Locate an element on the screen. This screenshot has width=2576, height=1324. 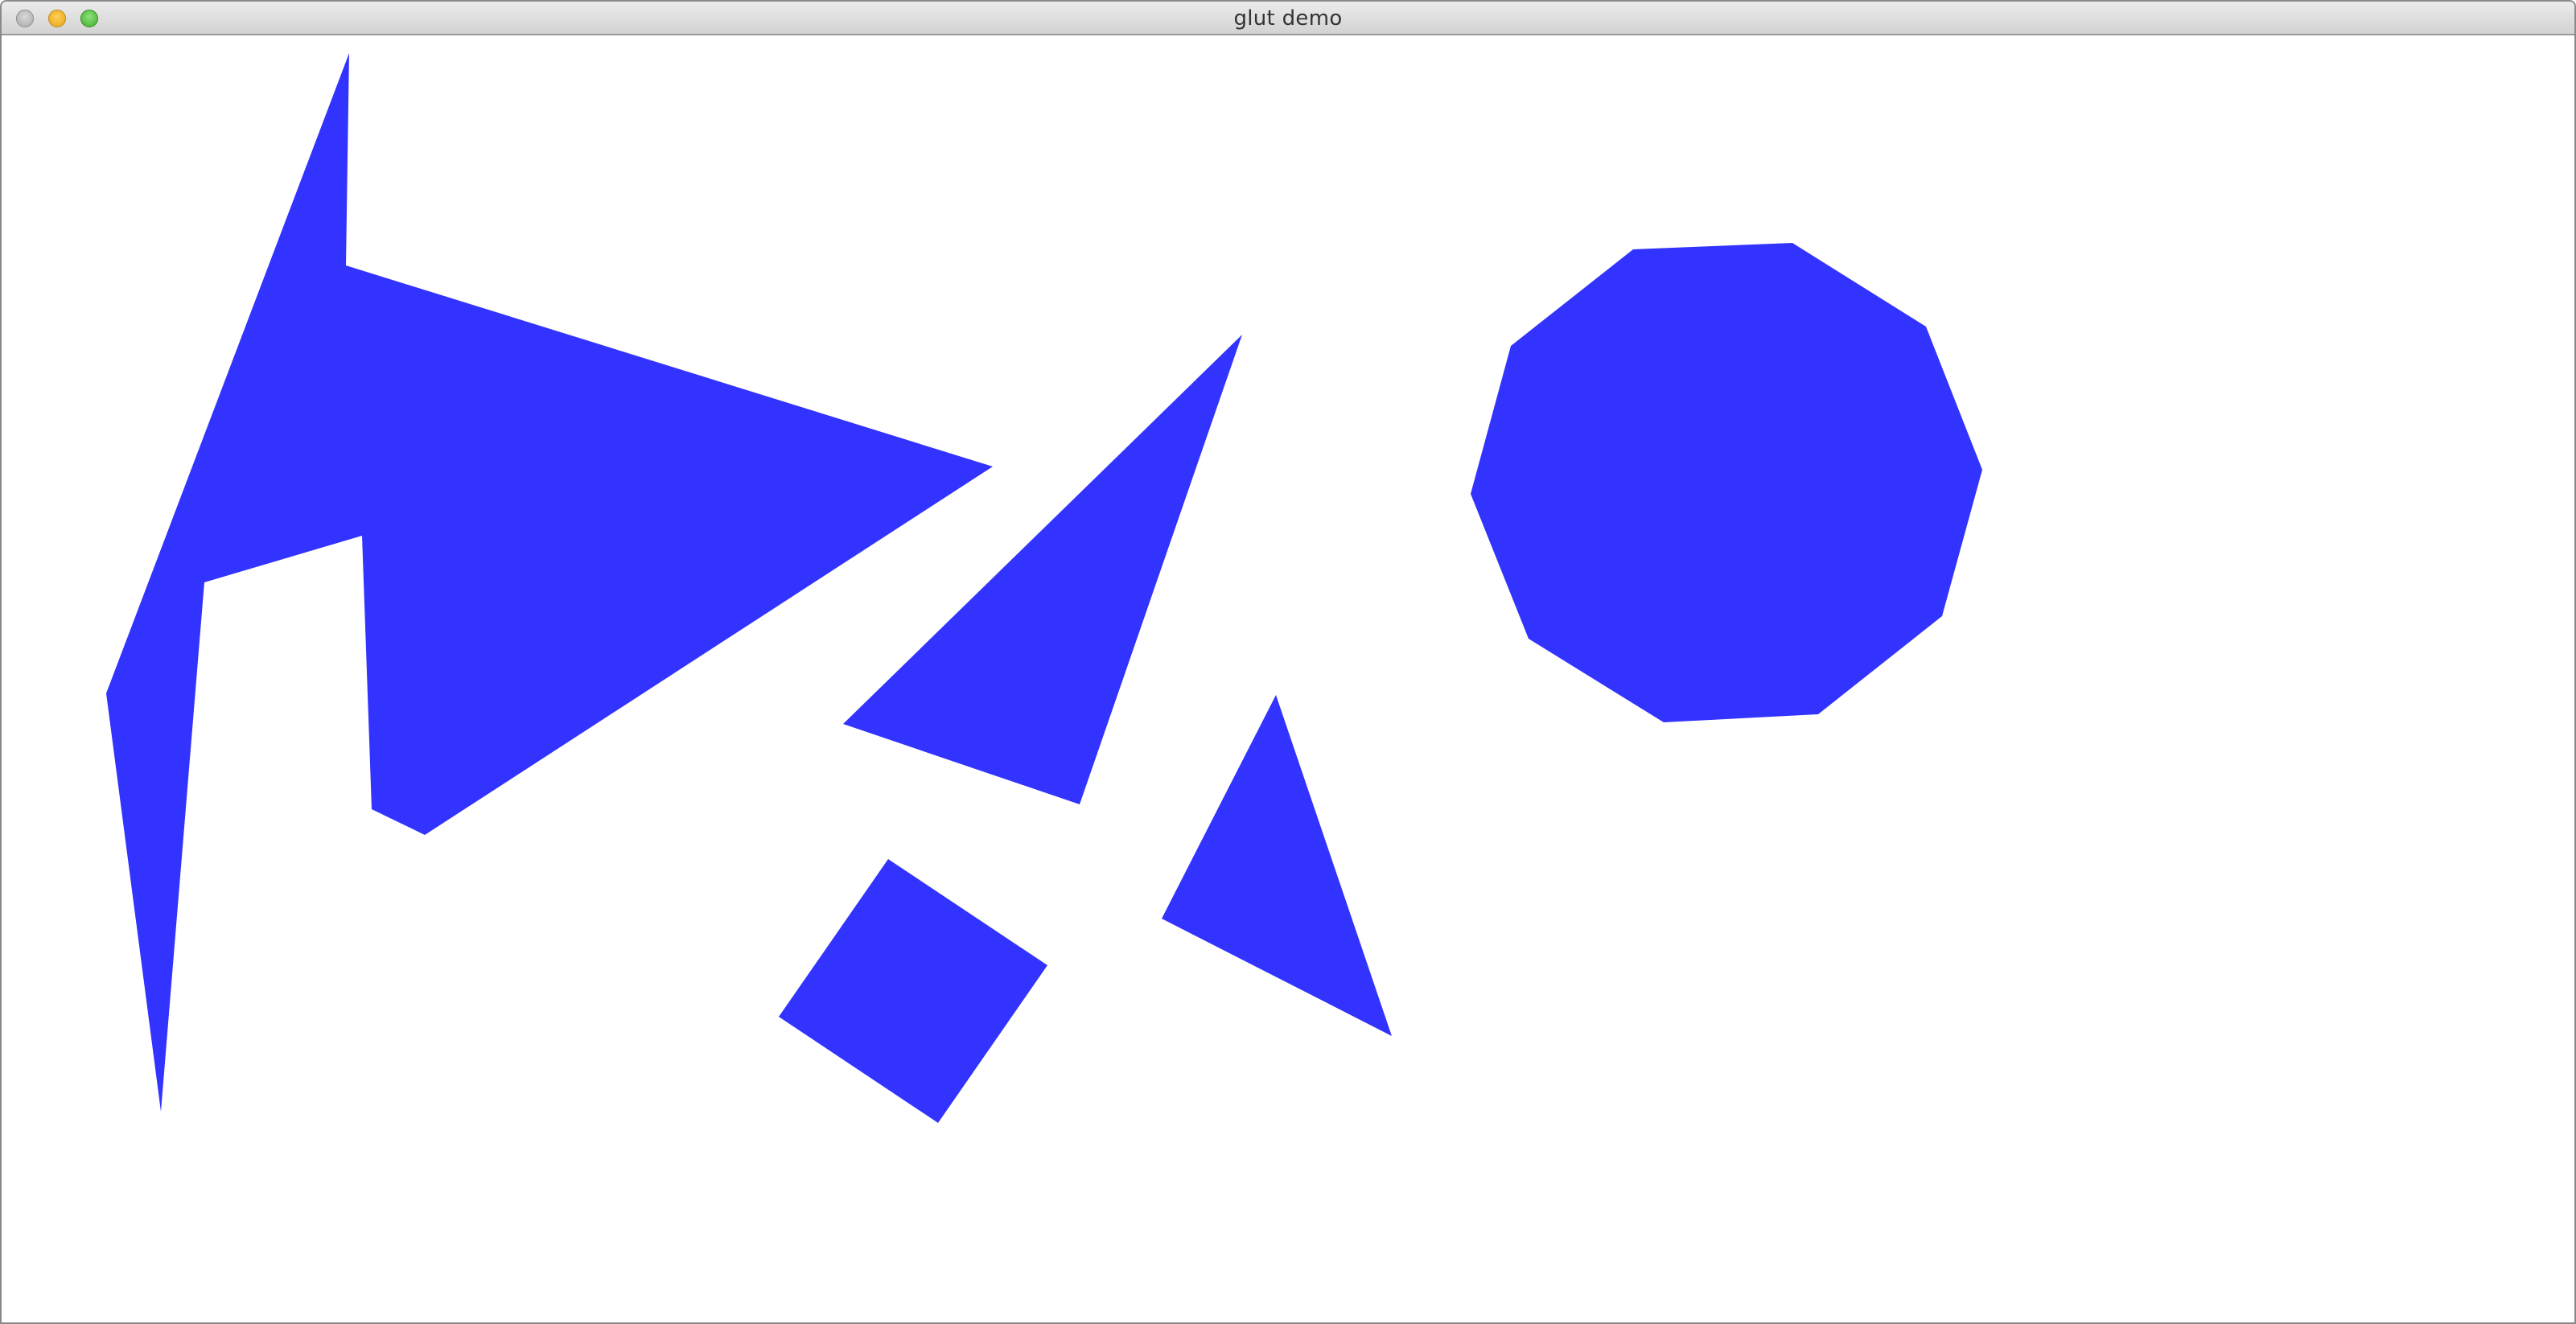
small-triangle-shape is located at coordinates (1277, 865).